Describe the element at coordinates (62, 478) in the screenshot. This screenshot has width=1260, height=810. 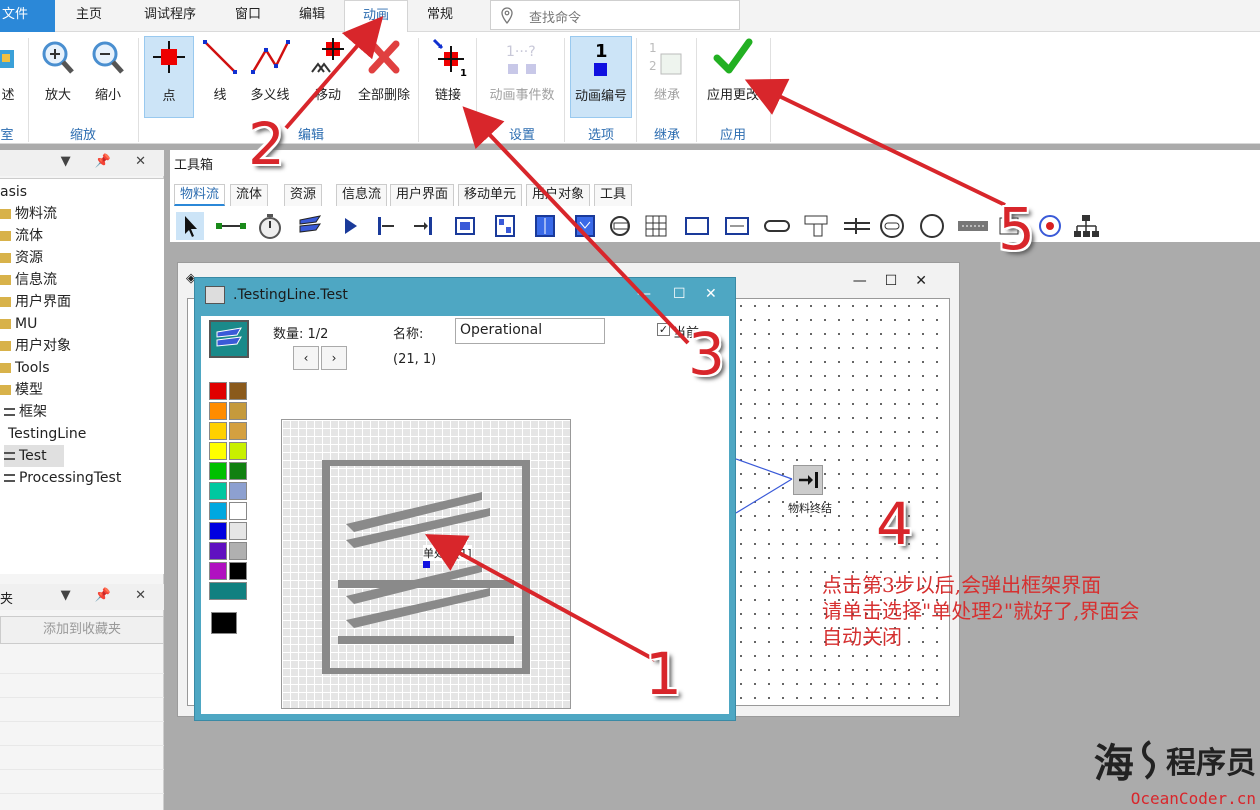
I see `tree-item: ProcessingTest` at that location.